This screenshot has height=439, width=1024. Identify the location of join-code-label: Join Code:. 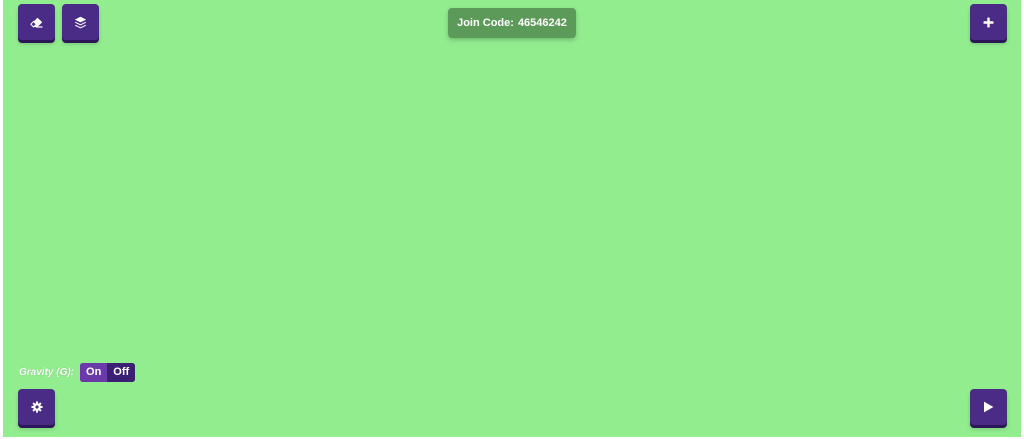
(485, 23).